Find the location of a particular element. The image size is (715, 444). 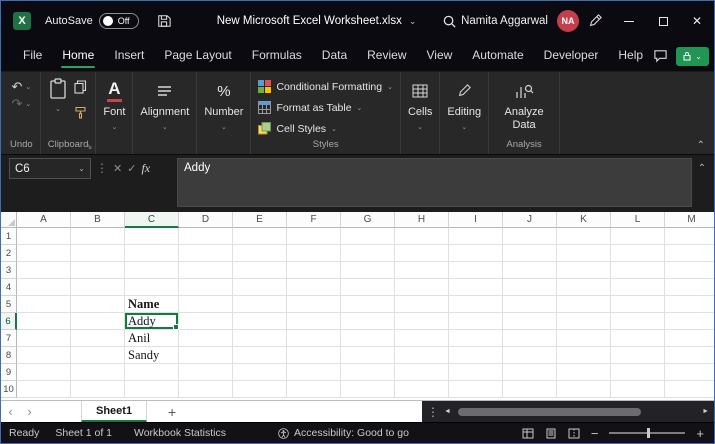

cell-F9 is located at coordinates (314, 372).